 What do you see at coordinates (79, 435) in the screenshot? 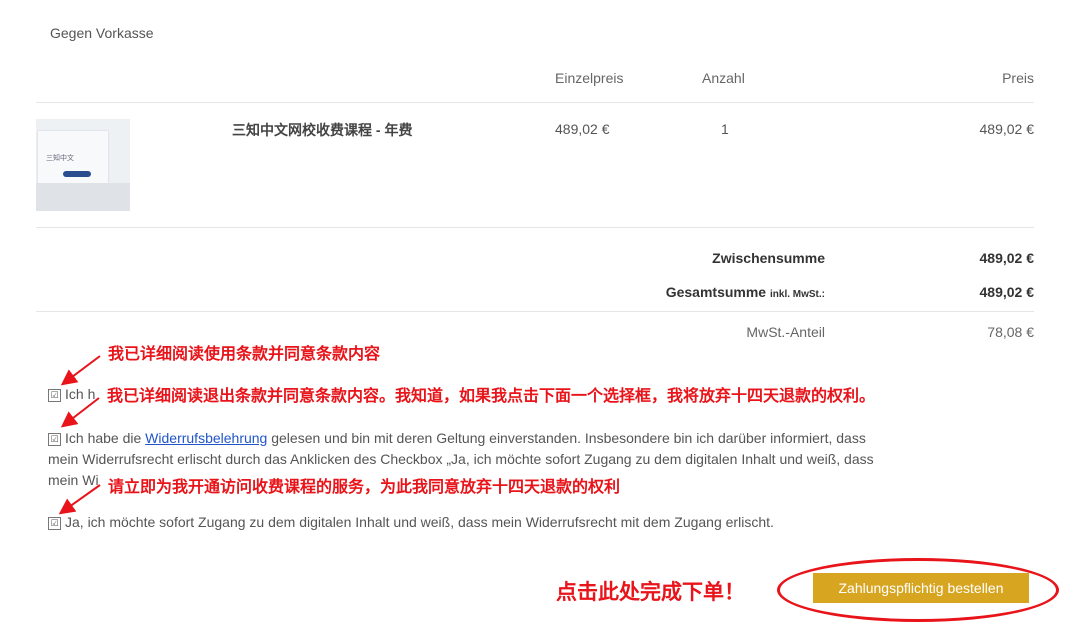
I see `annotation-arrows` at bounding box center [79, 435].